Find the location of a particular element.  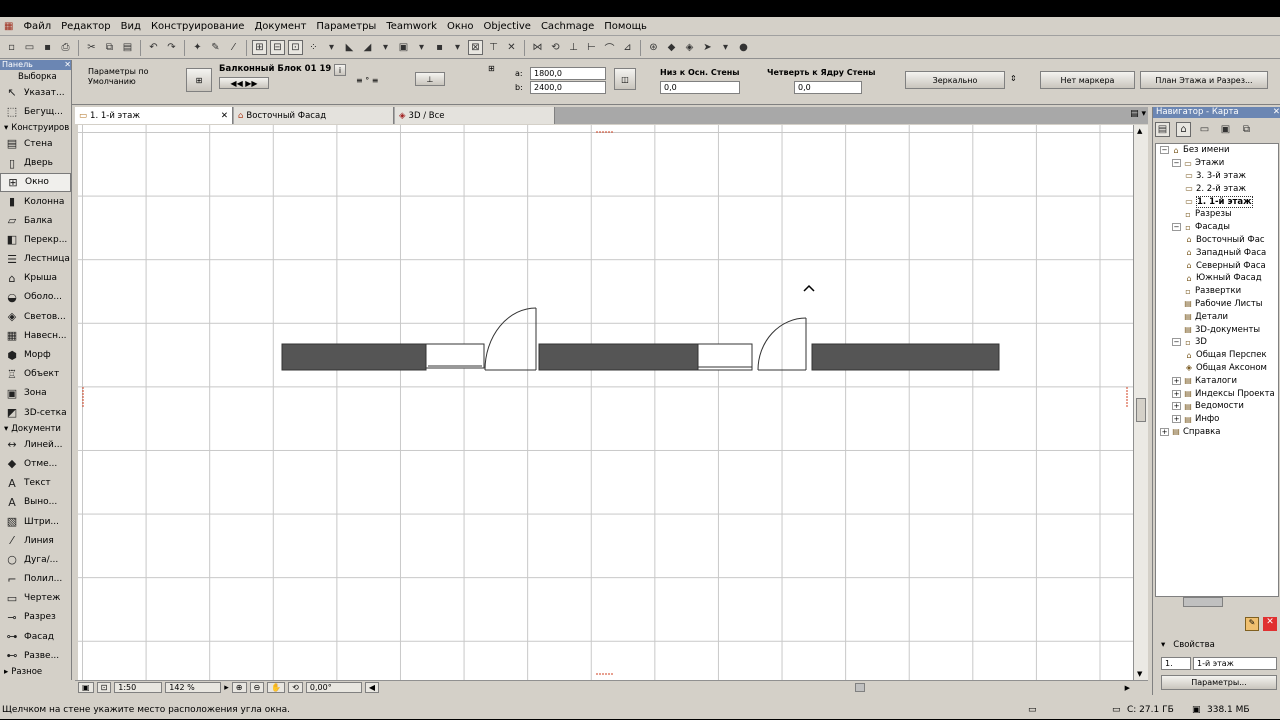

split-icon: ◢ is located at coordinates (367, 47).